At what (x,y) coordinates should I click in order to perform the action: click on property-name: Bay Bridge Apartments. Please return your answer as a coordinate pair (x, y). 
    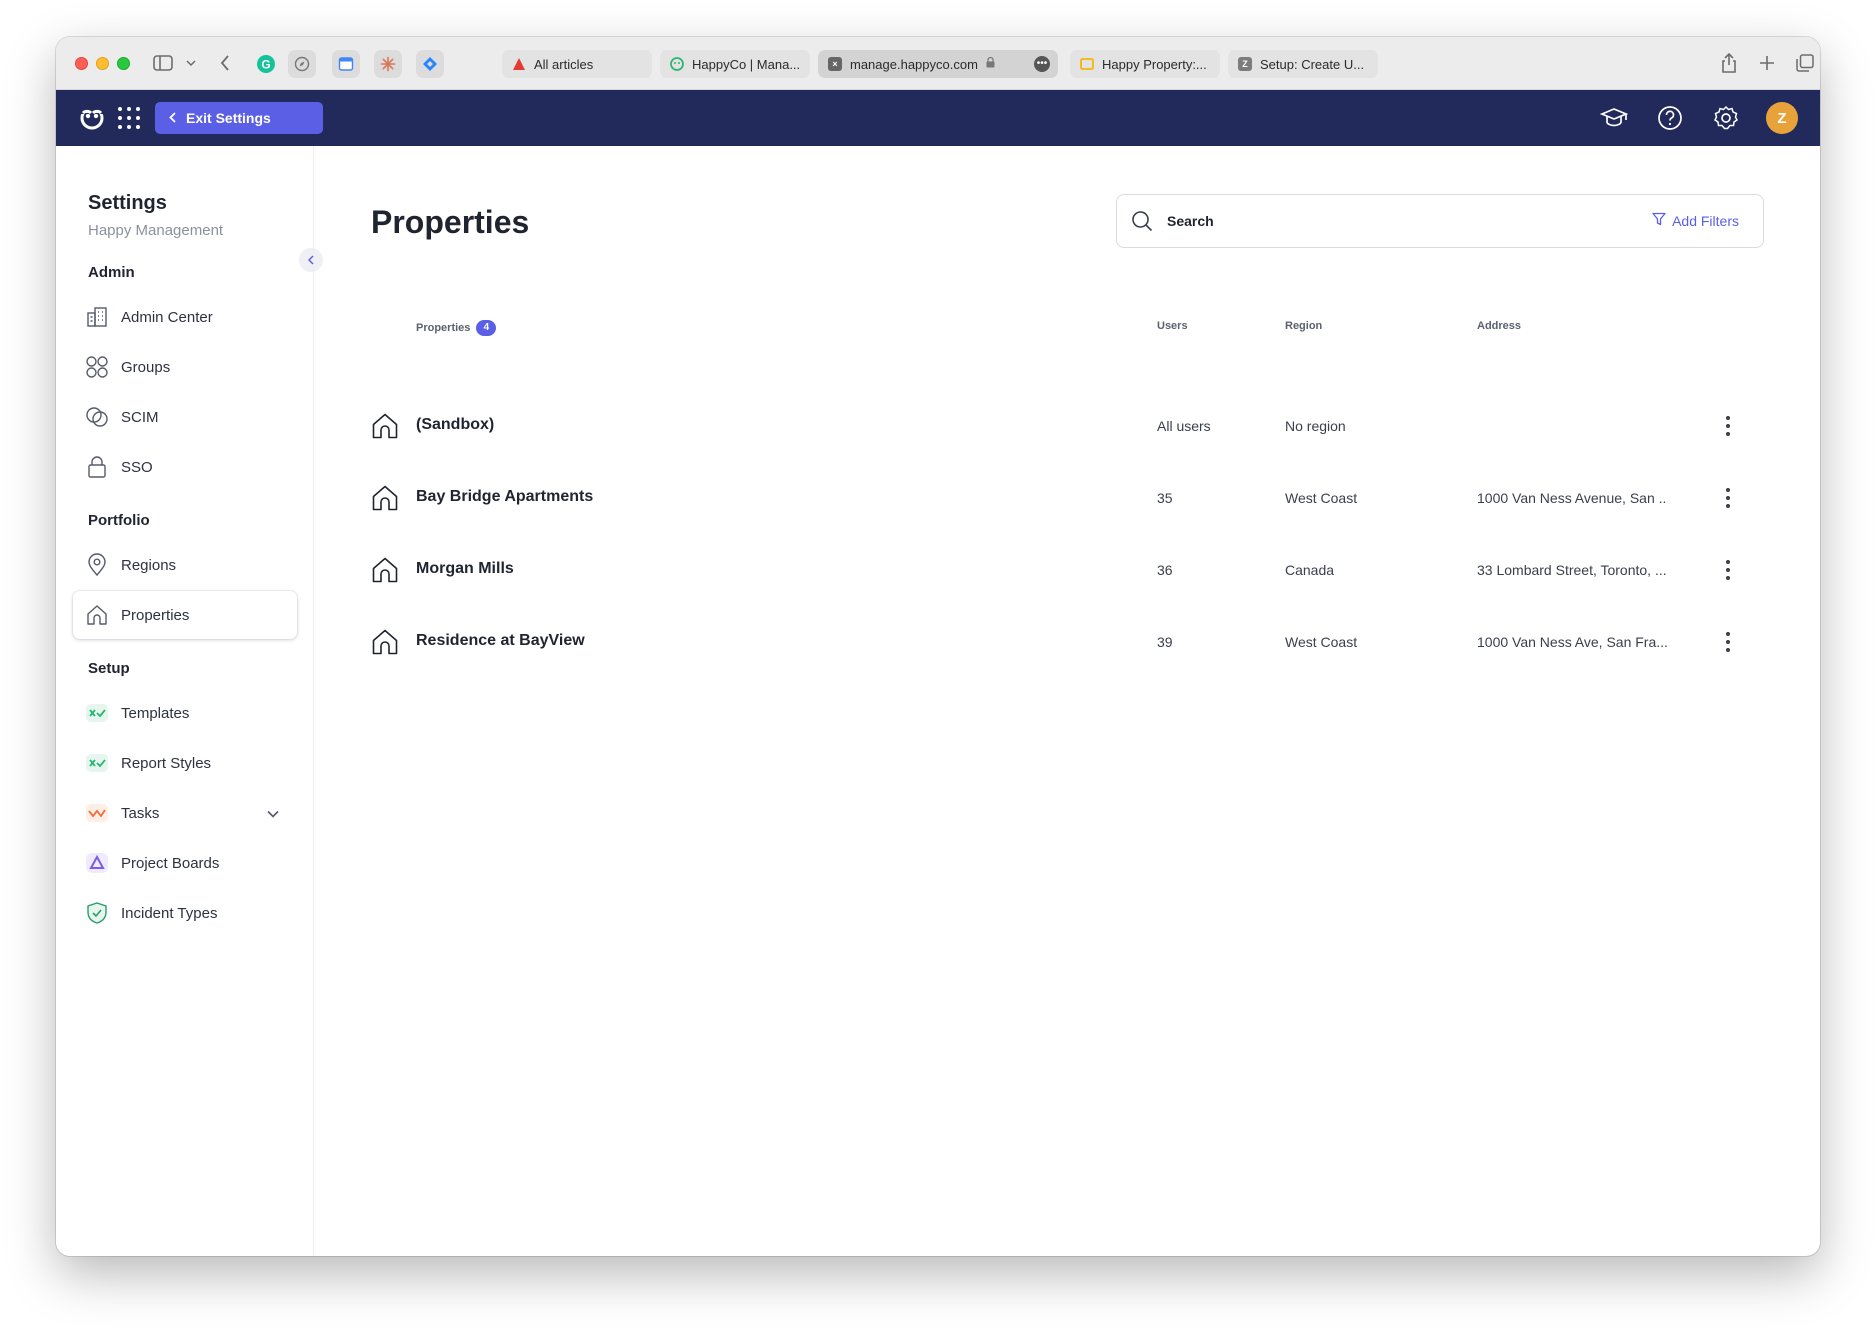
    Looking at the image, I should click on (504, 497).